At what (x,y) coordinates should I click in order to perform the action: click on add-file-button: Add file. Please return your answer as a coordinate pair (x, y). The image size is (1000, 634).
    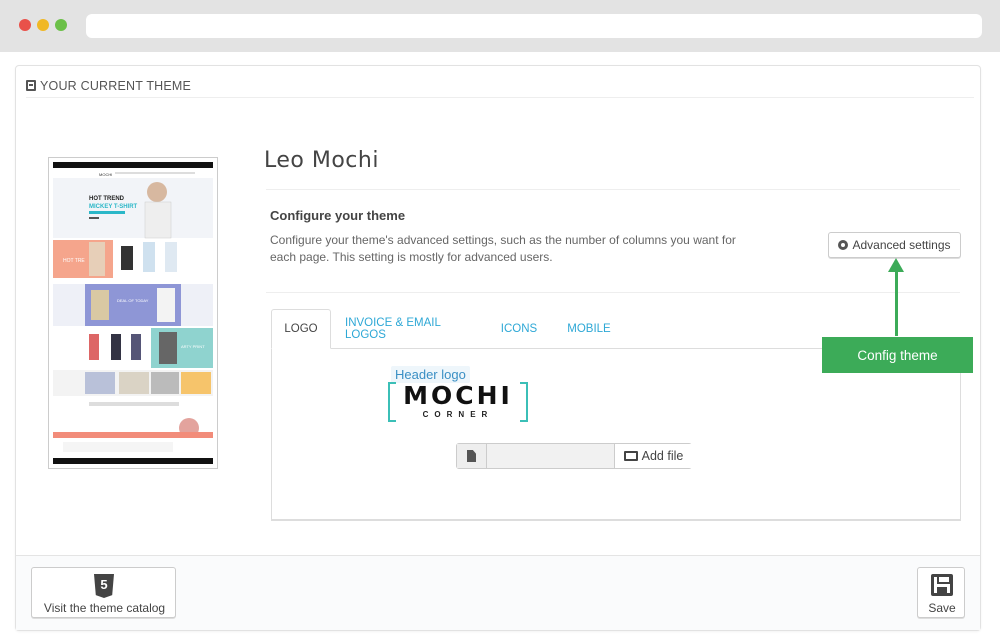
    Looking at the image, I should click on (653, 456).